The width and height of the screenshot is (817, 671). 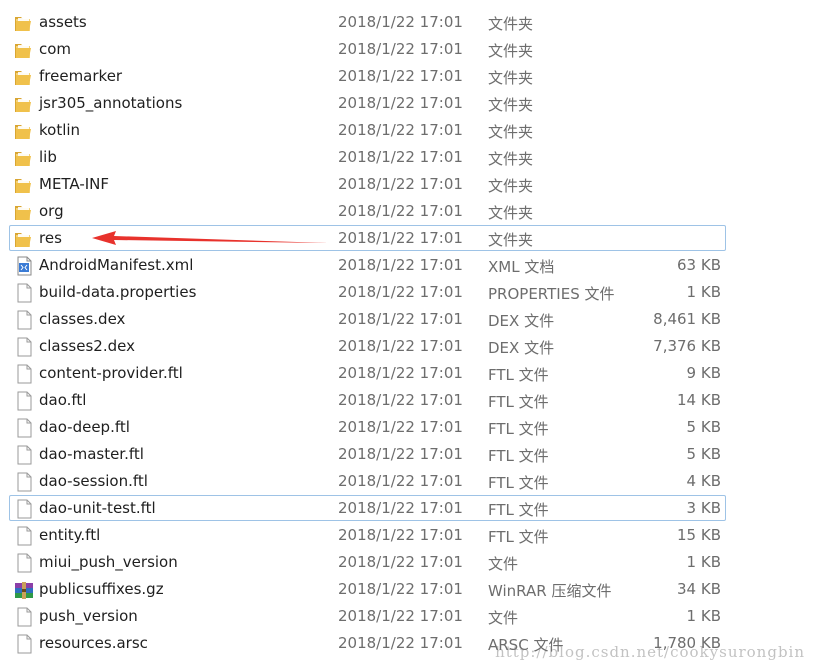 I want to click on file-row-lib: lib 2018/1/22 17:01 文件夹, so click(x=408, y=157).